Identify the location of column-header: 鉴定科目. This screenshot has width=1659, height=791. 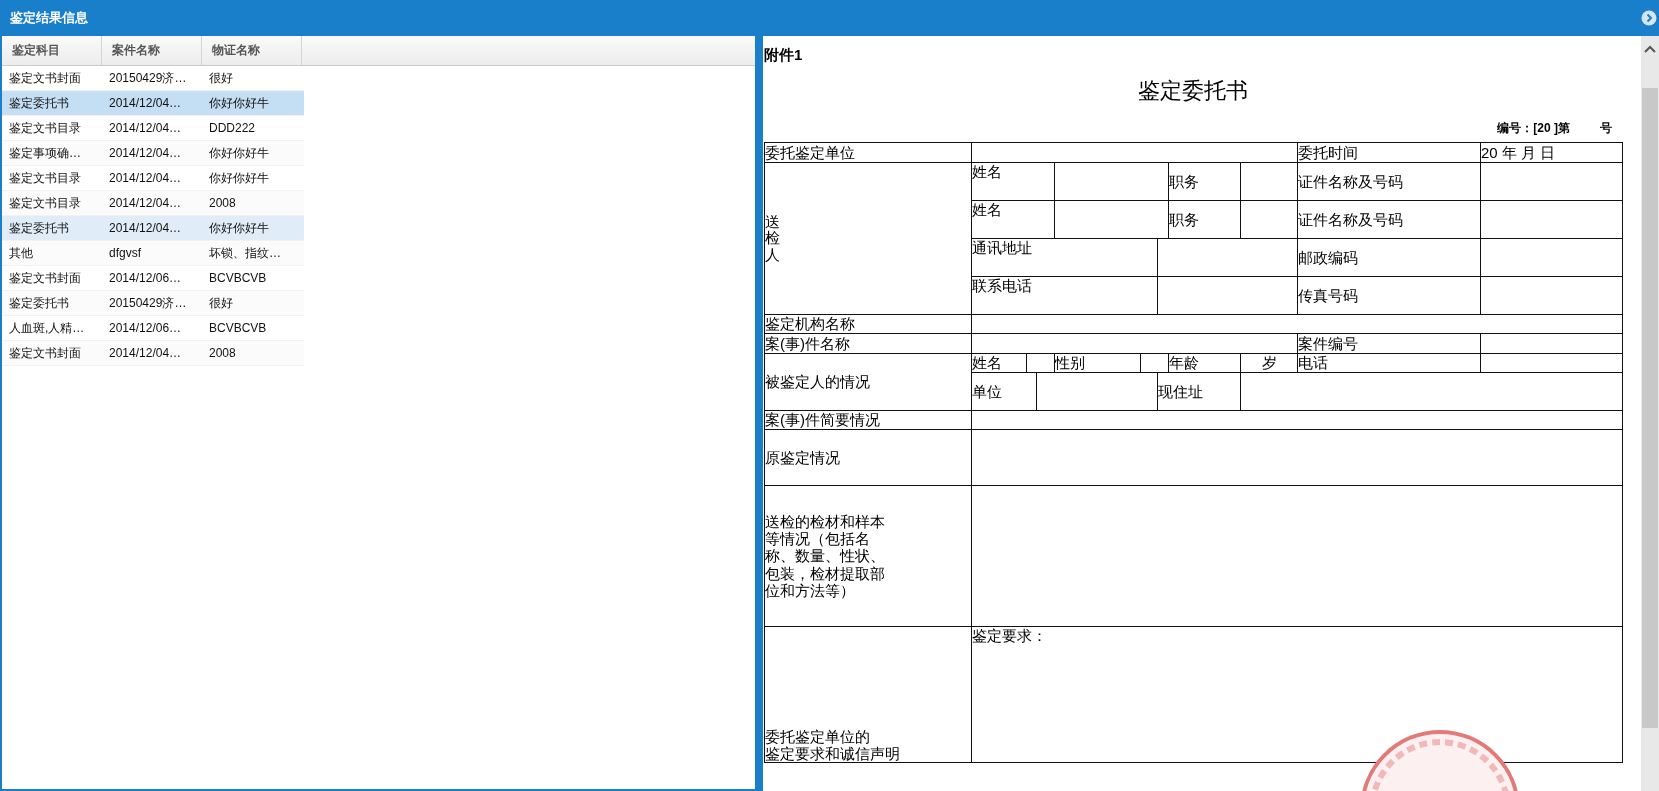
(52, 50).